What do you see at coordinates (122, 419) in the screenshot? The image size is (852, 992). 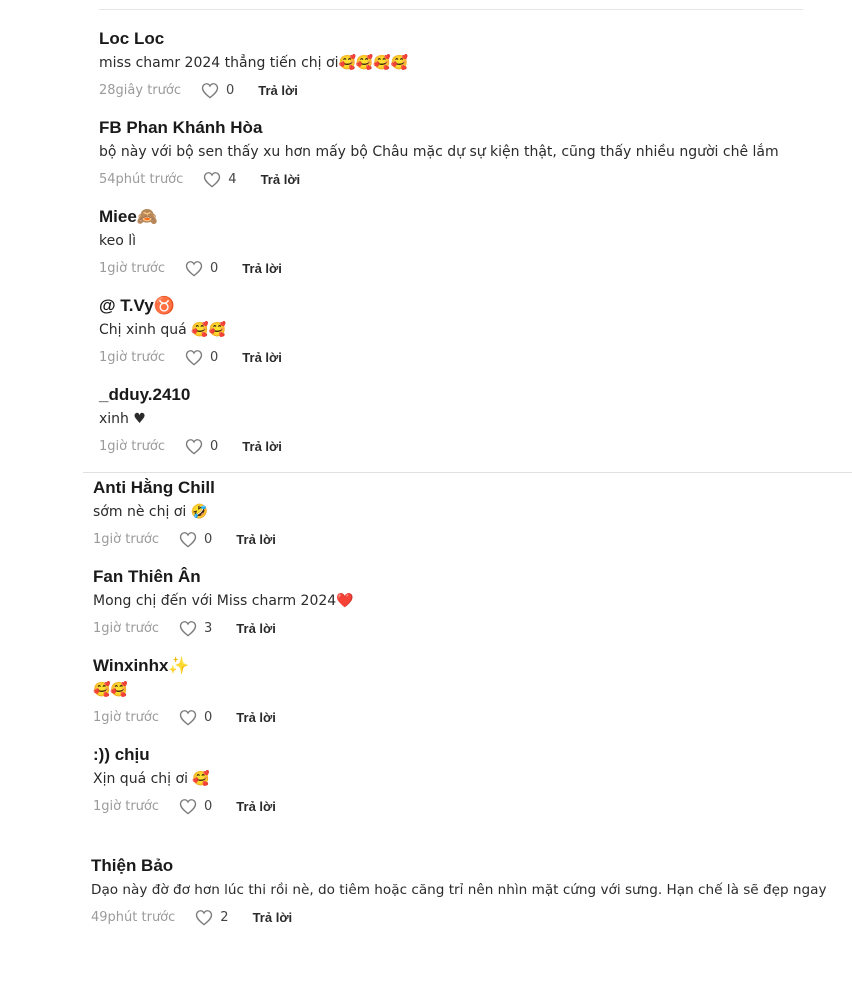 I see `comment-text: xinh ♥` at bounding box center [122, 419].